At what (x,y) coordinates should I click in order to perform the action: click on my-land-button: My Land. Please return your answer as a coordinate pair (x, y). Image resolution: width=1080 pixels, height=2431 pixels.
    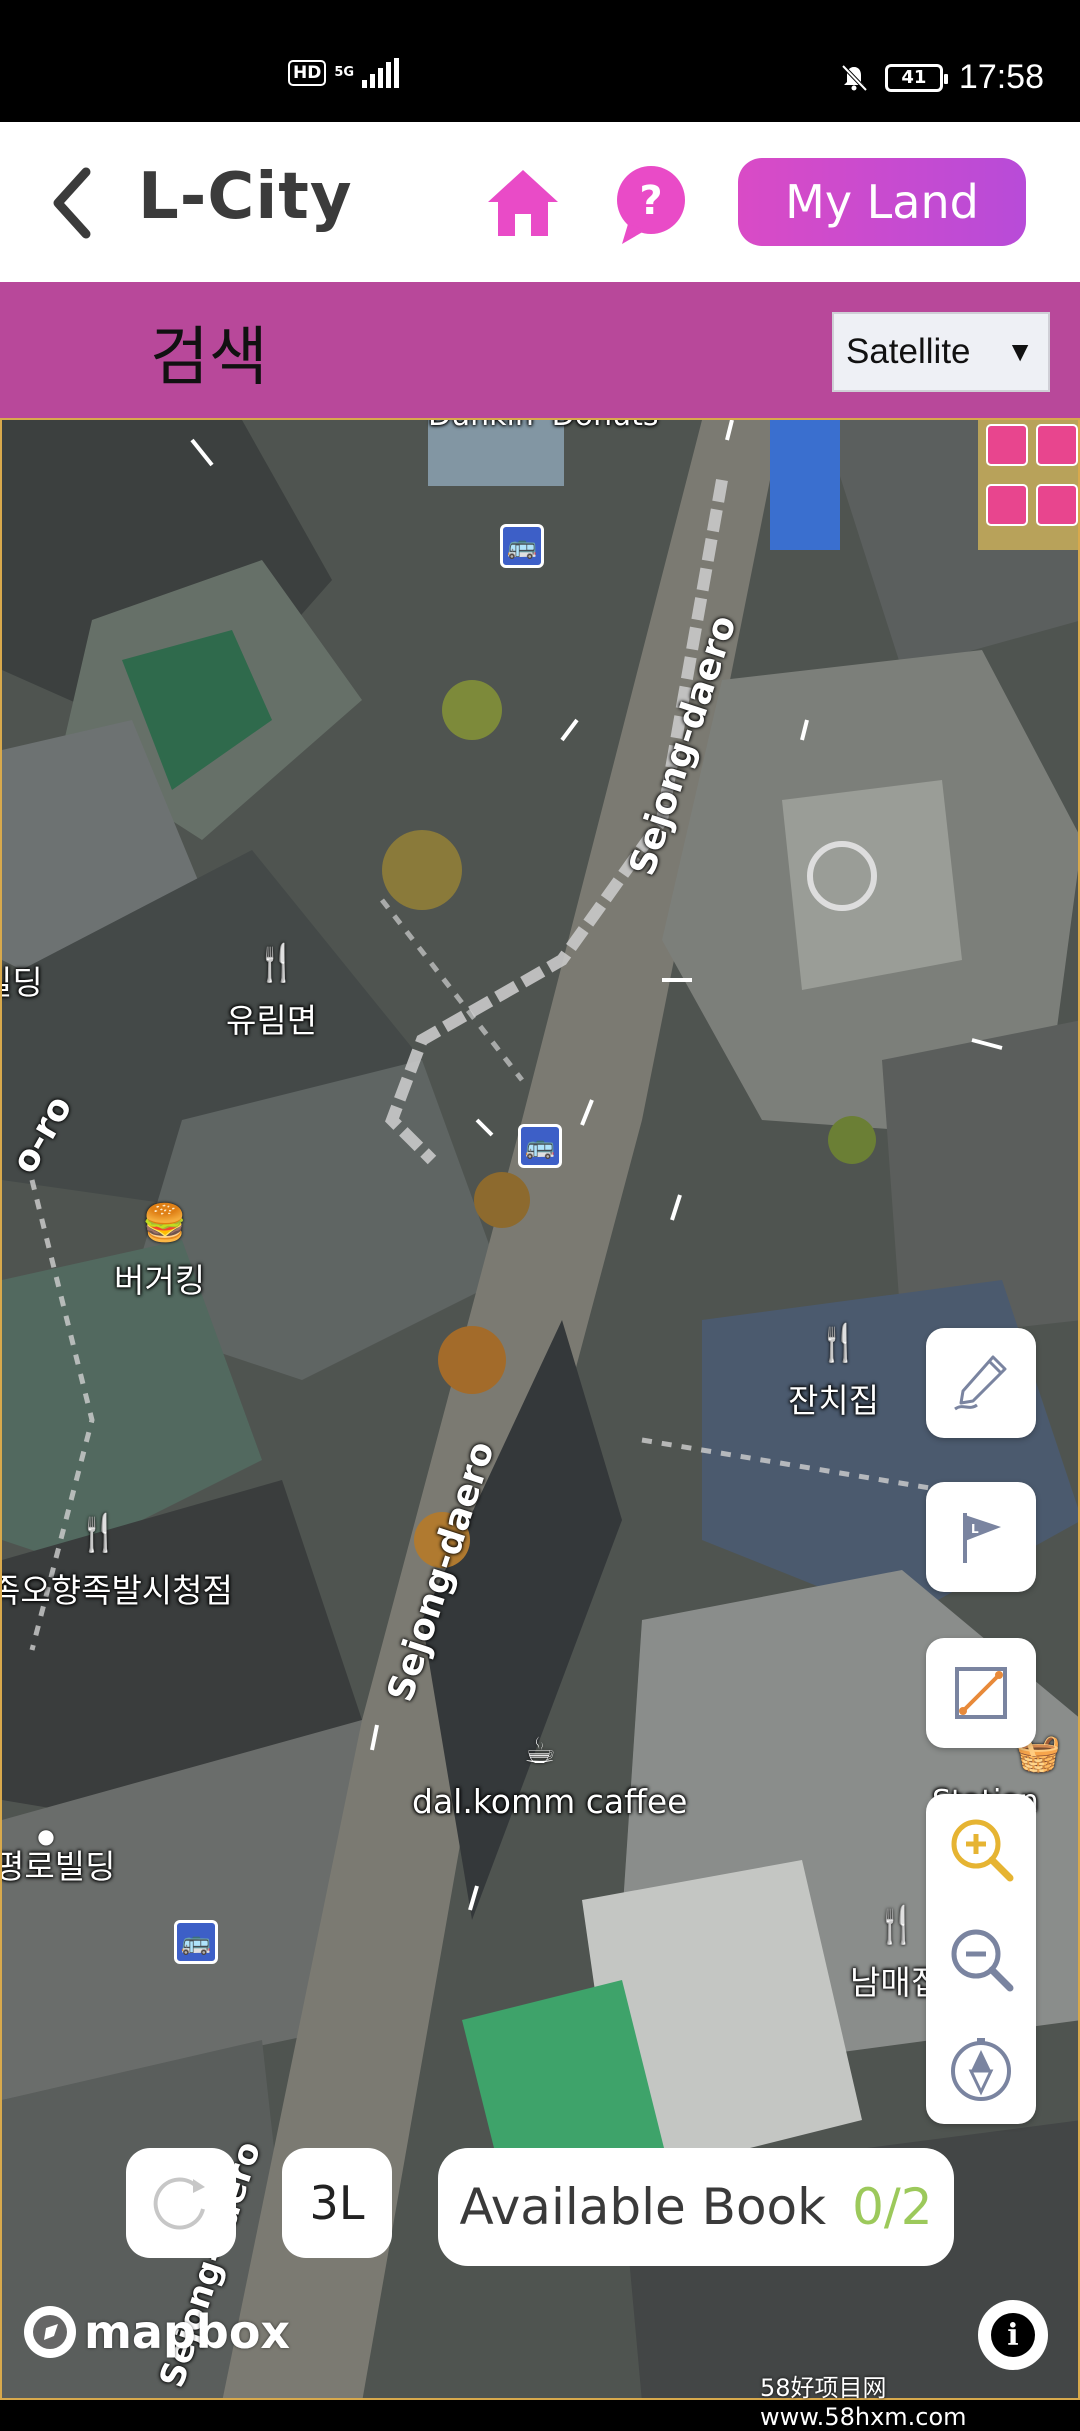
    Looking at the image, I should click on (882, 202).